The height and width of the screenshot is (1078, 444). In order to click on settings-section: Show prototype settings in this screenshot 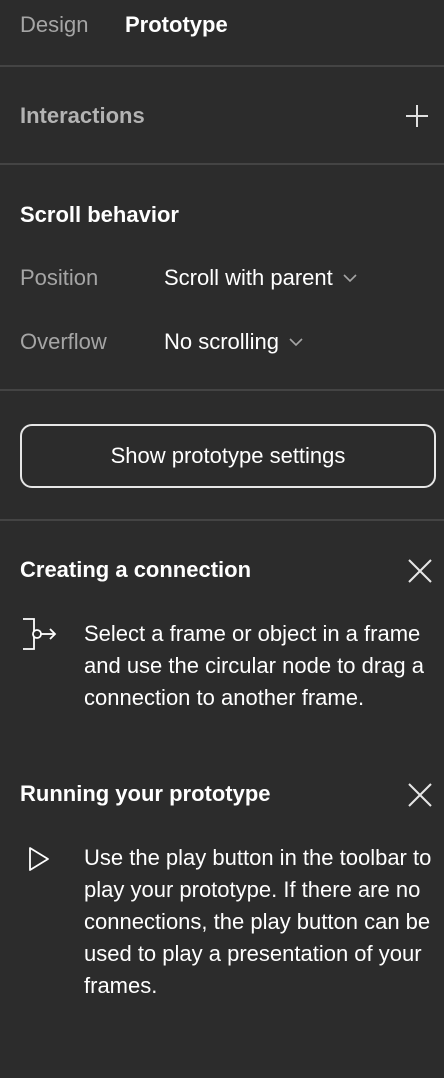, I will do `click(222, 456)`.